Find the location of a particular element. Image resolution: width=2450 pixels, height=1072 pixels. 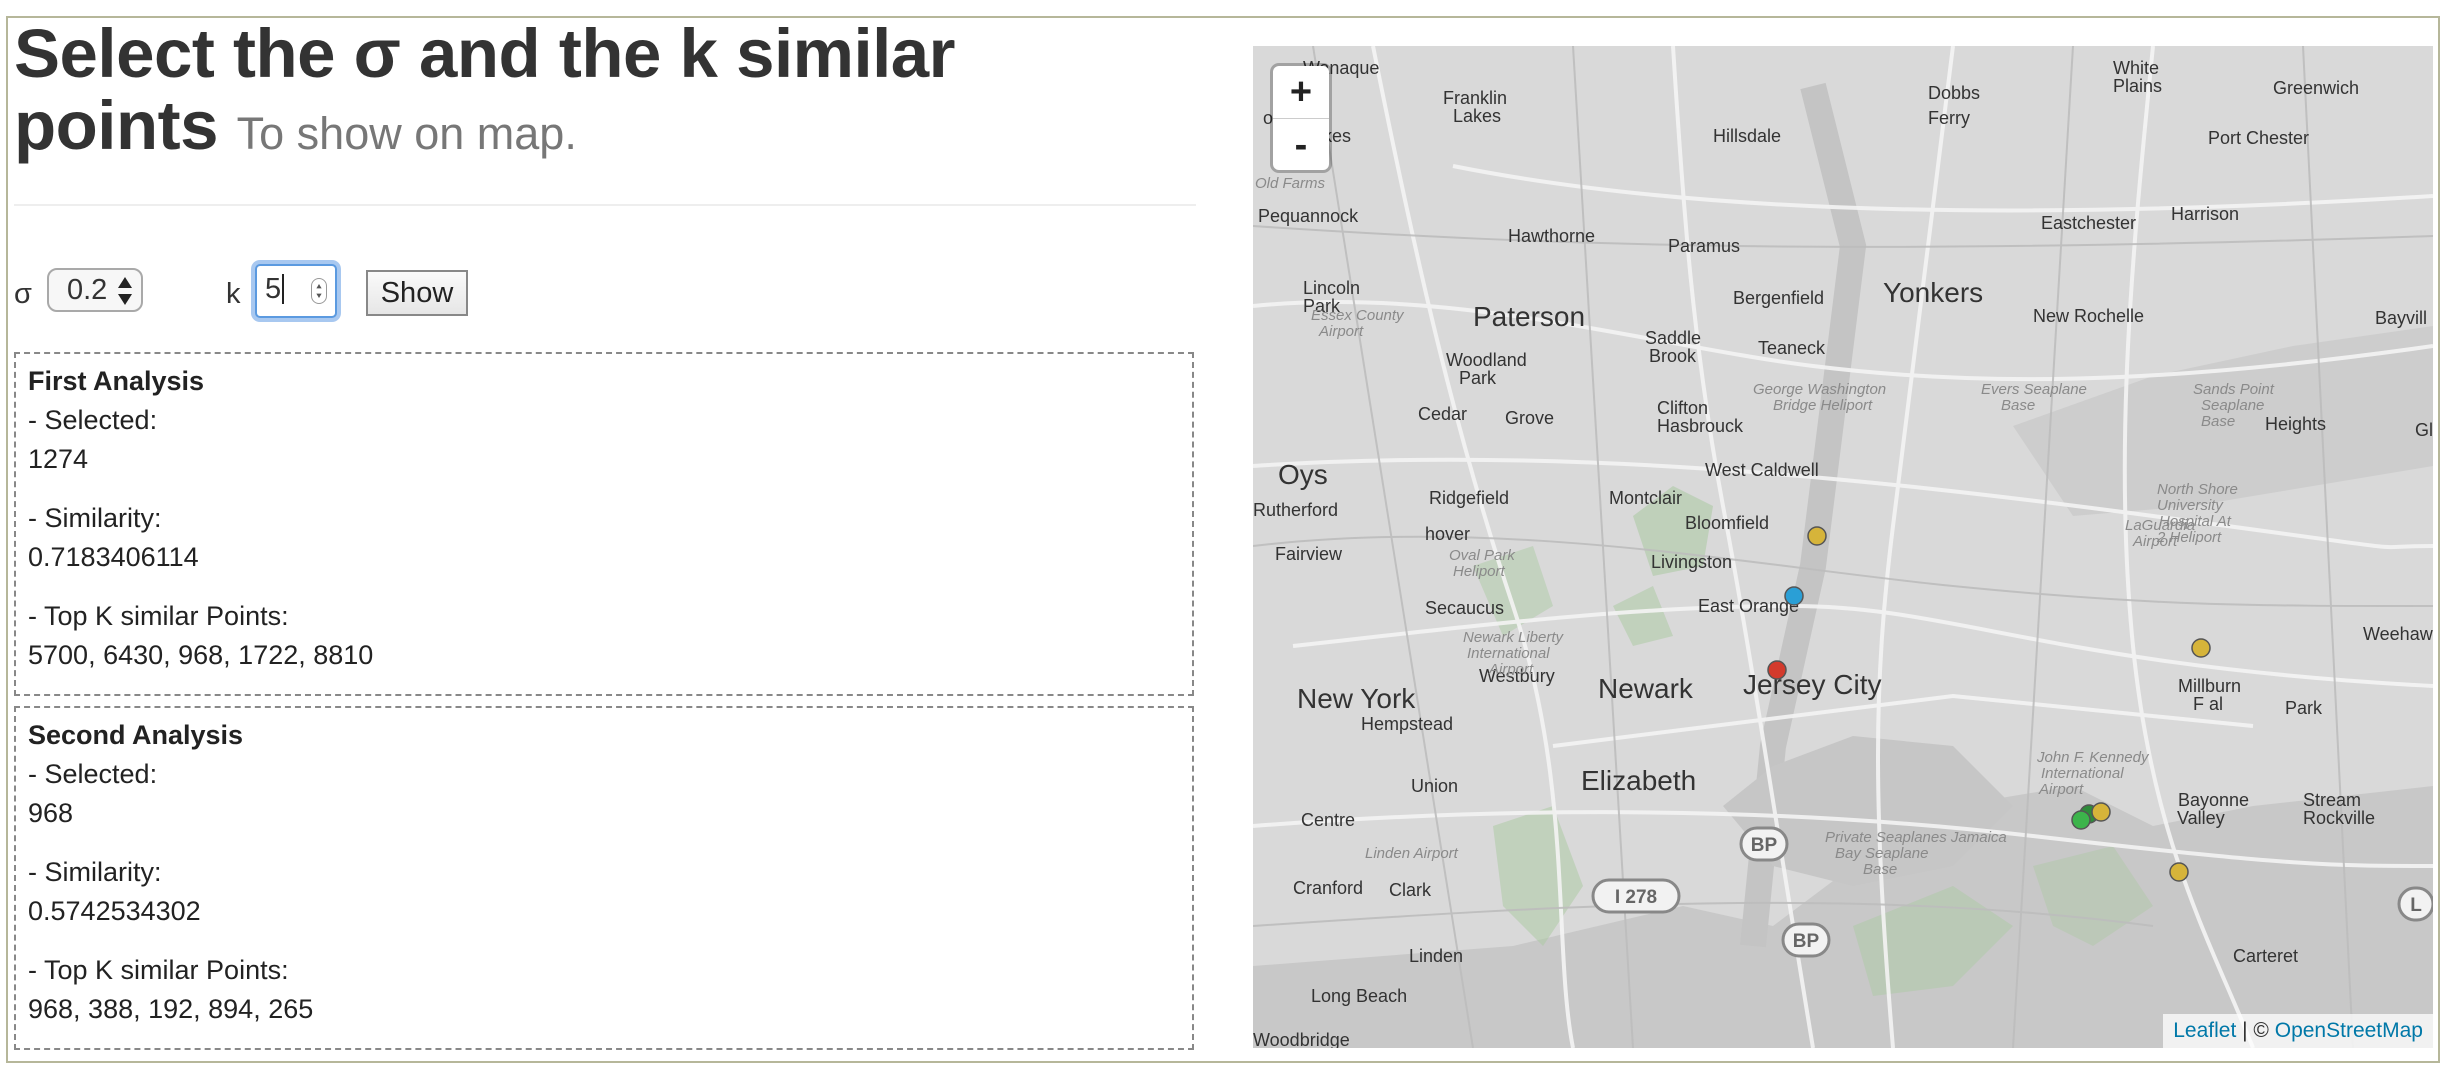

map-poi-label: Oval Park is located at coordinates (1482, 555).